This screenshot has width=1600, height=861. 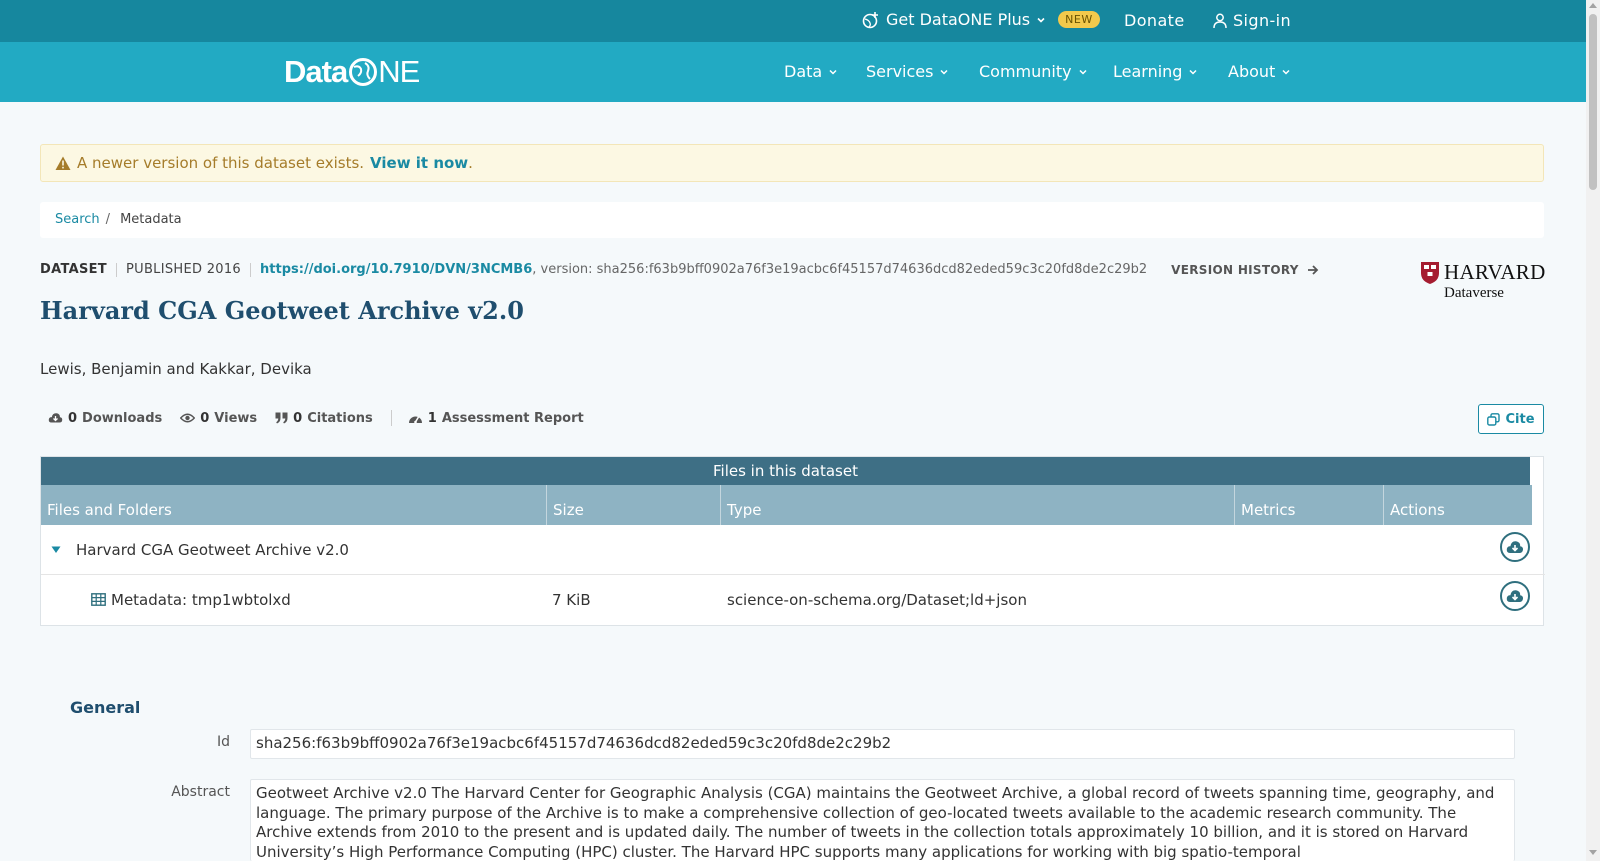 I want to click on nav-community: Community, so click(x=1033, y=71).